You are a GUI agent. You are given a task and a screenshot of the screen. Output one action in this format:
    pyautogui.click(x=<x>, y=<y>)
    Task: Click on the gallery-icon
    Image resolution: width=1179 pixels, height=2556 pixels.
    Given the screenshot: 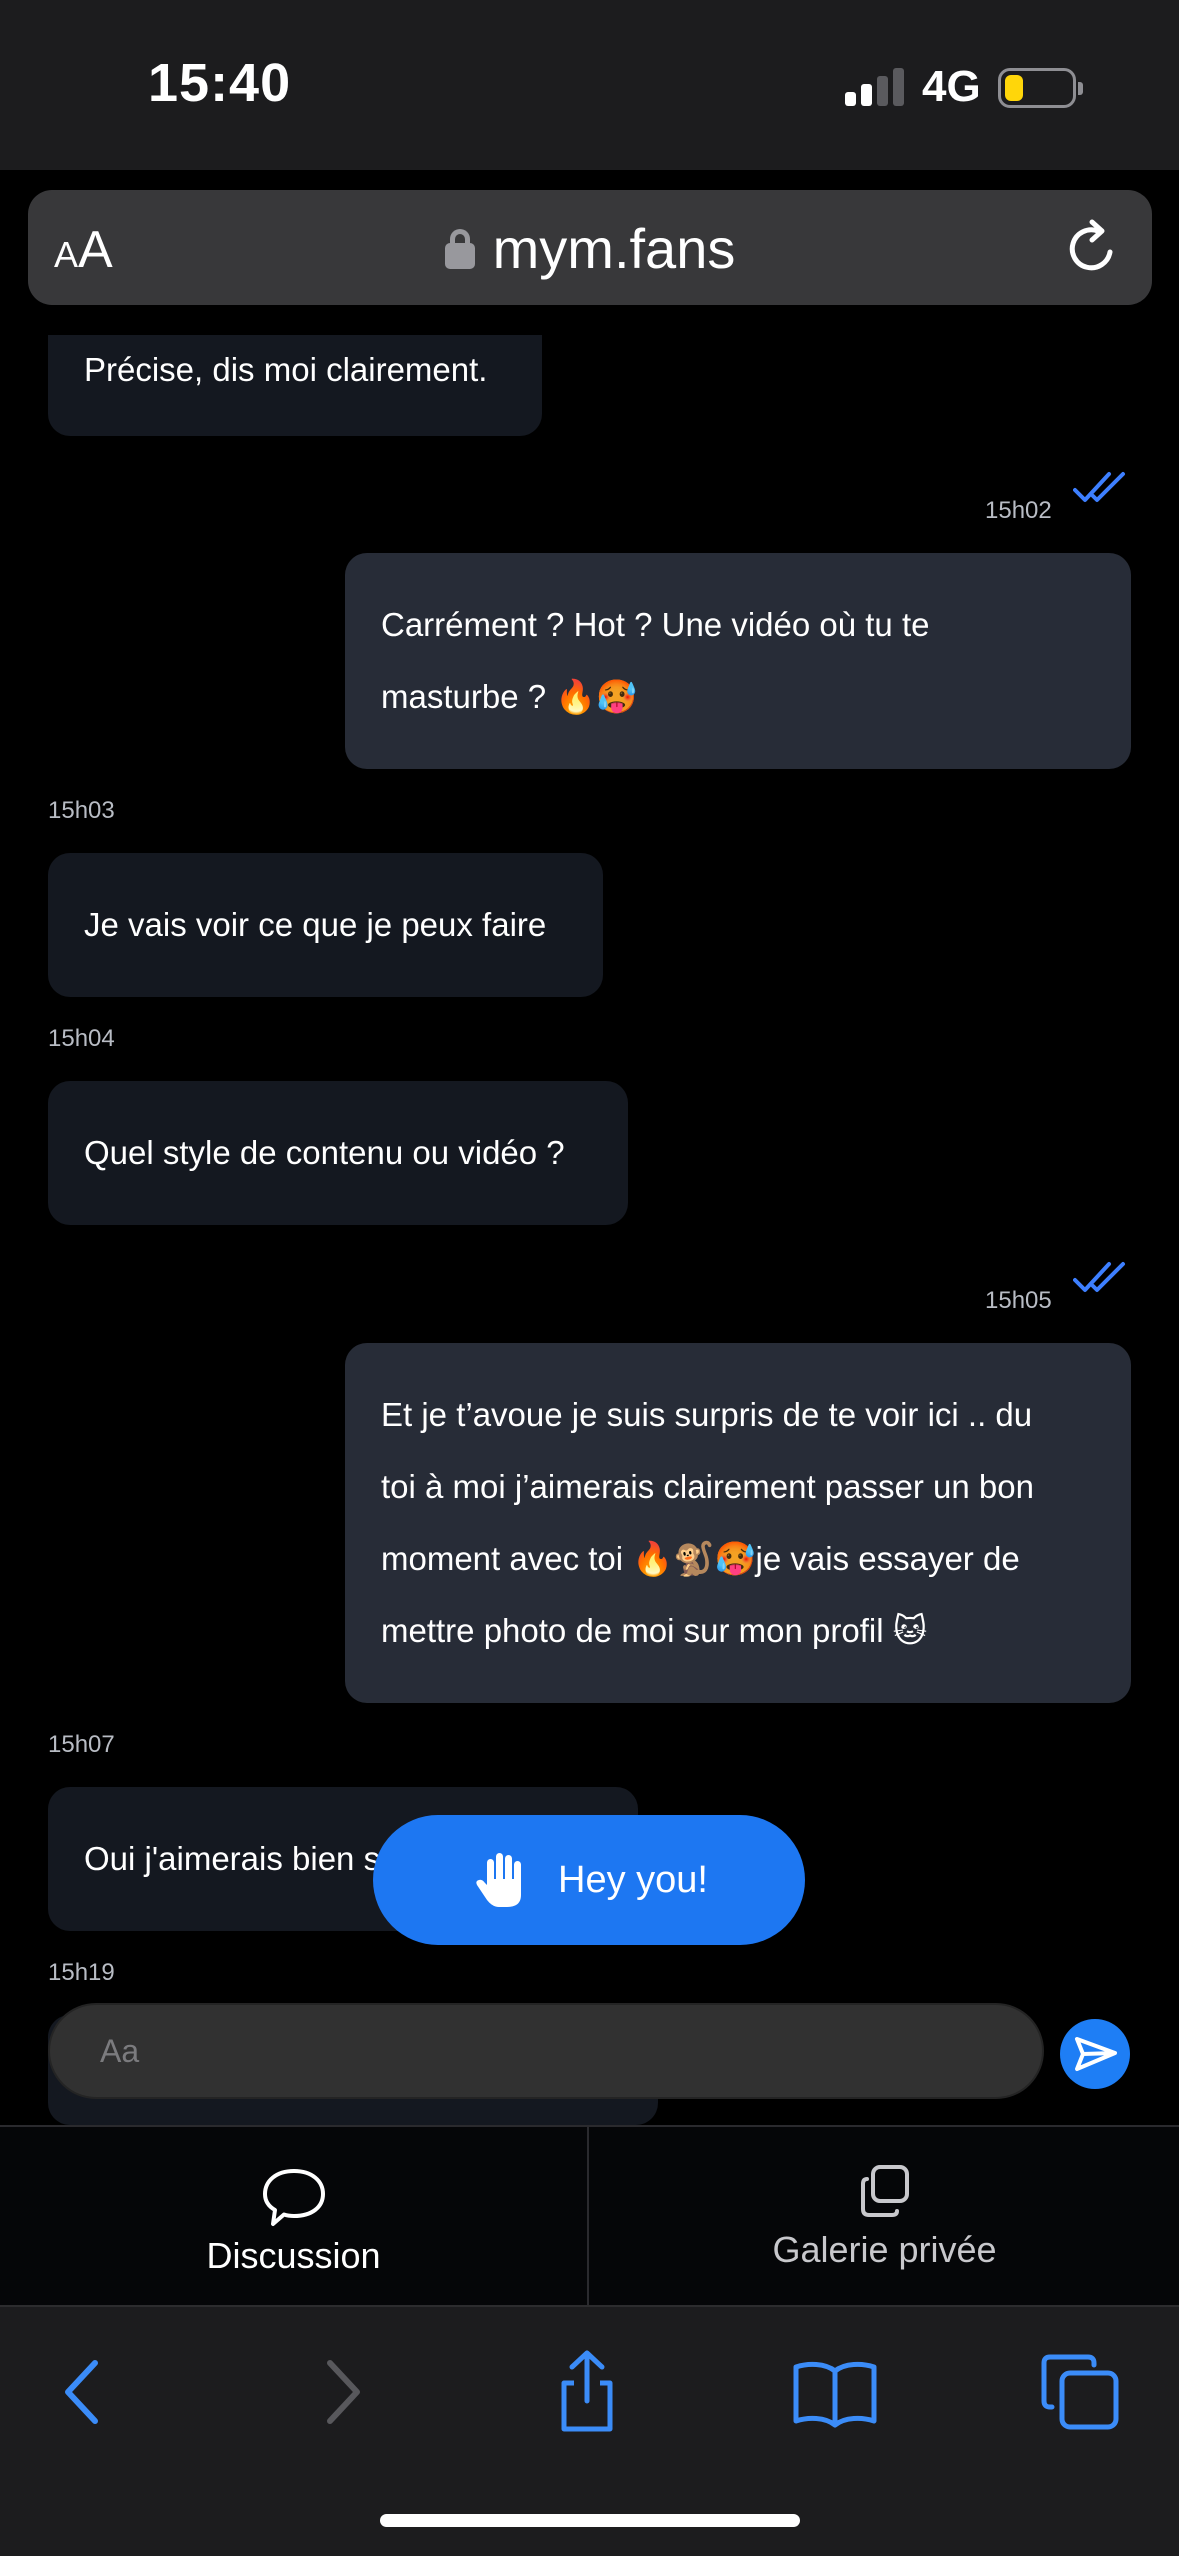 What is the action you would take?
    pyautogui.click(x=884, y=2191)
    